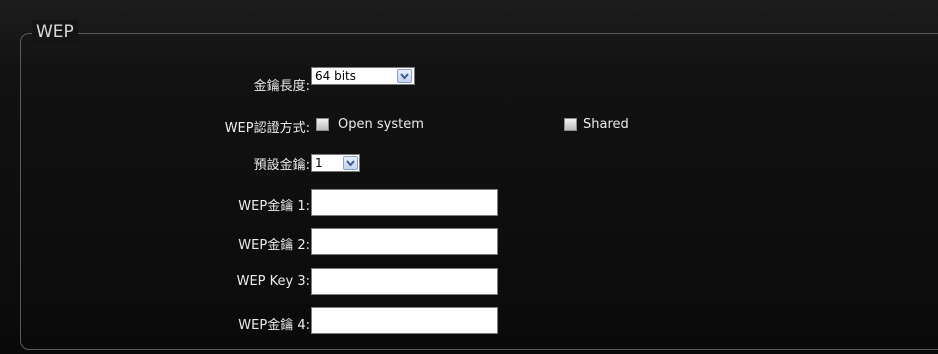 The height and width of the screenshot is (354, 938). Describe the element at coordinates (381, 124) in the screenshot. I see `open-system-label: Open system` at that location.